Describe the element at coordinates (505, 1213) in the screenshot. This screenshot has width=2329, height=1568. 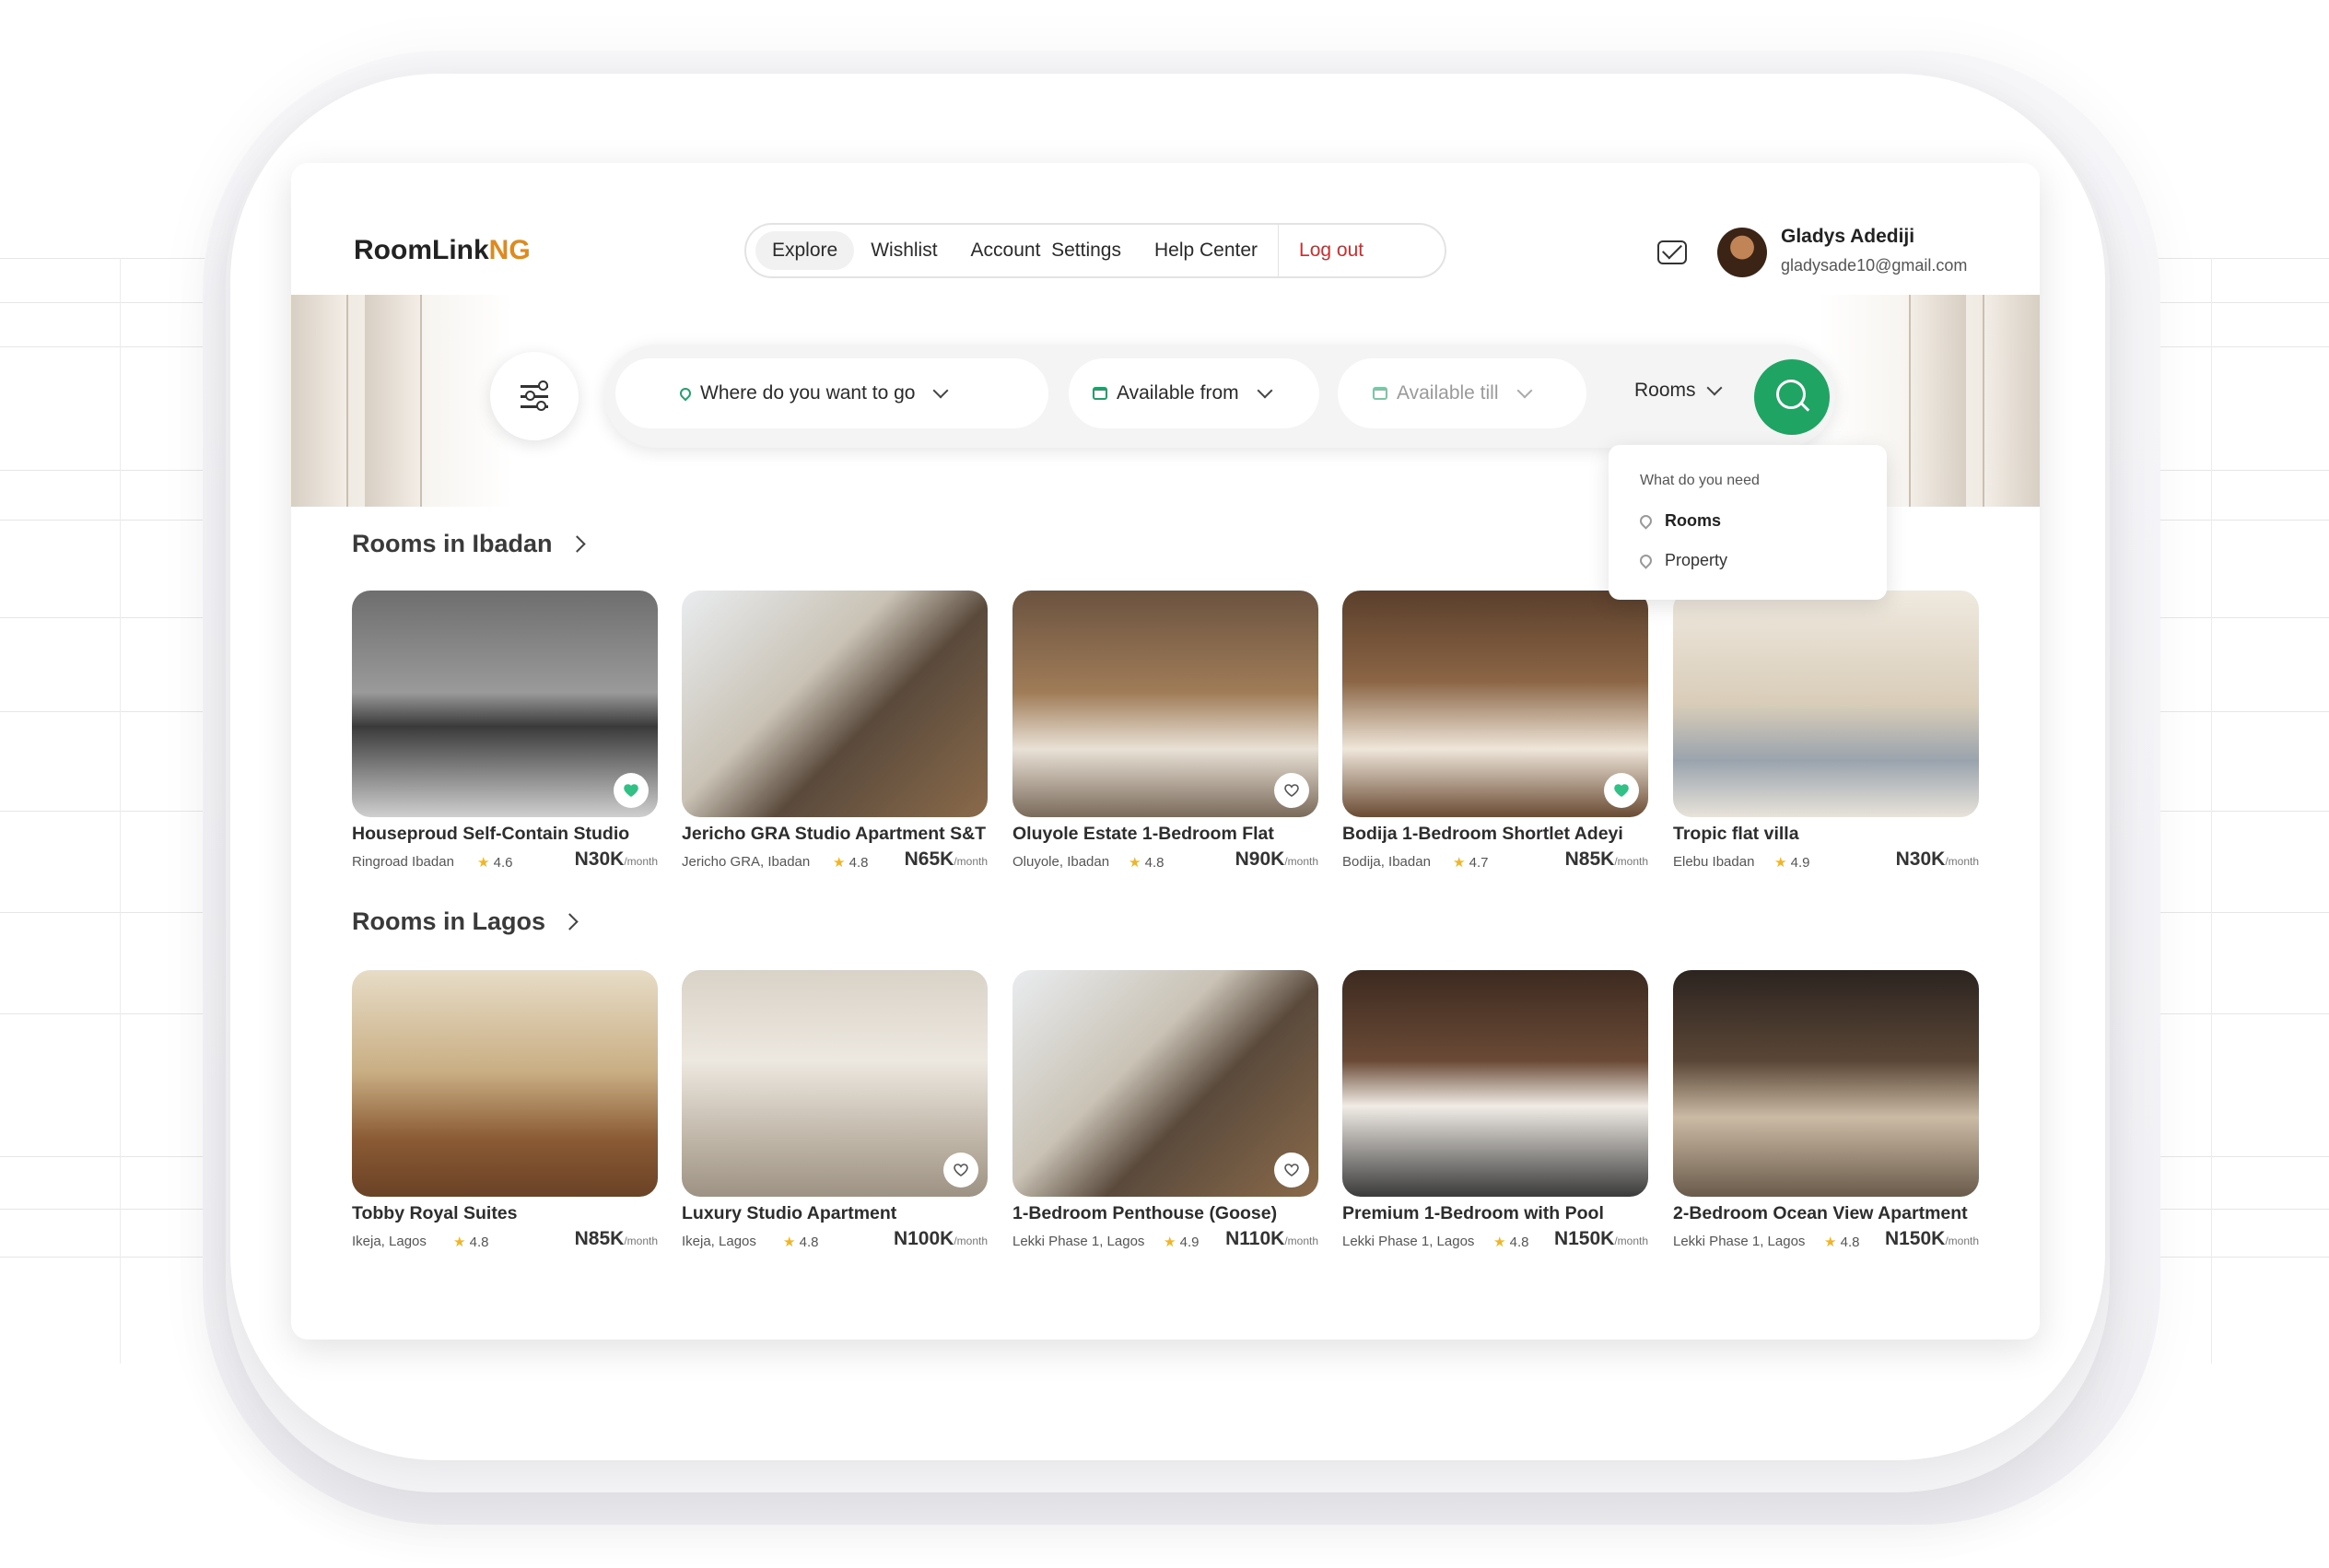
I see `listing-title: Tobby Royal Suites` at that location.